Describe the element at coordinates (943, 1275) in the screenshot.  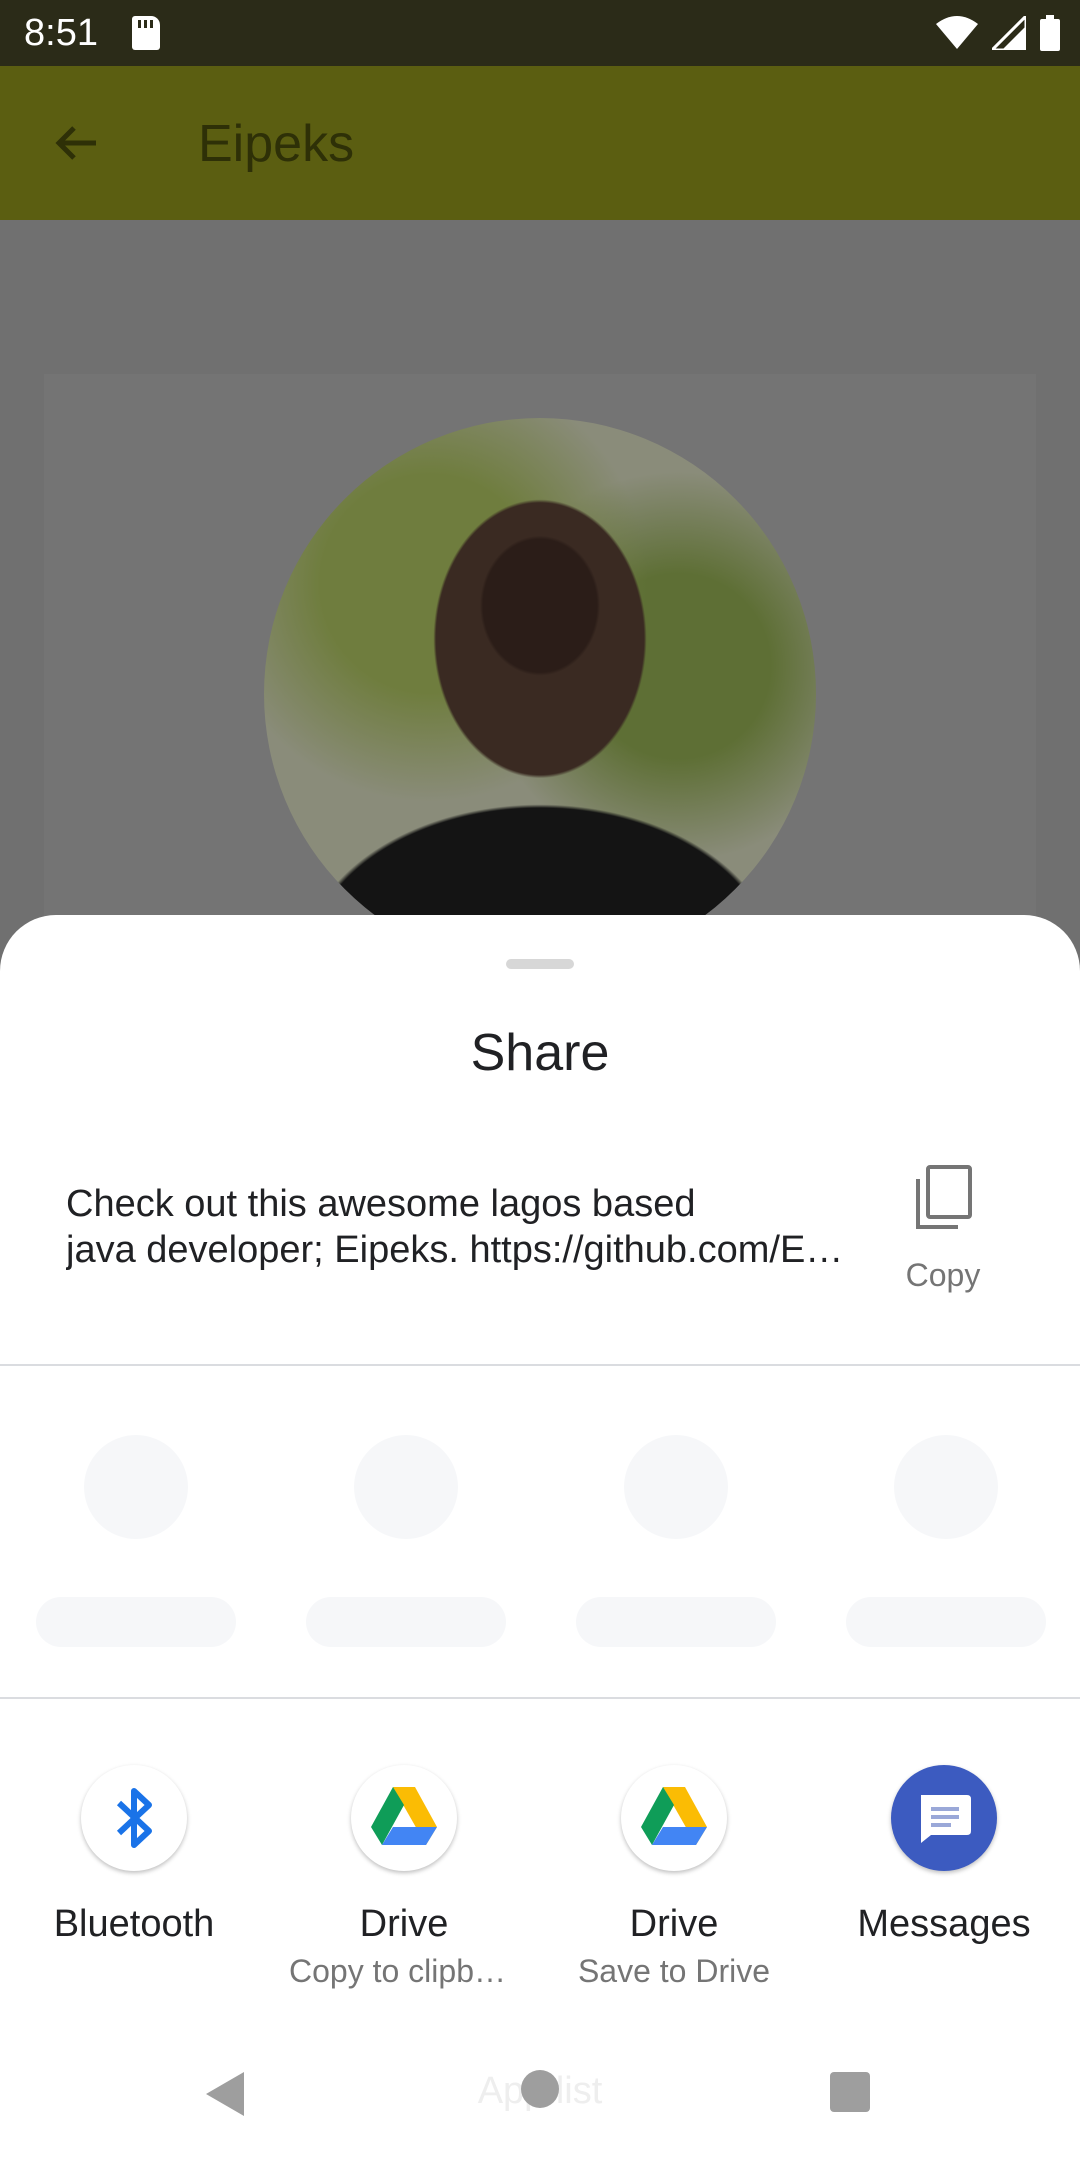
I see `copy-label: Copy` at that location.